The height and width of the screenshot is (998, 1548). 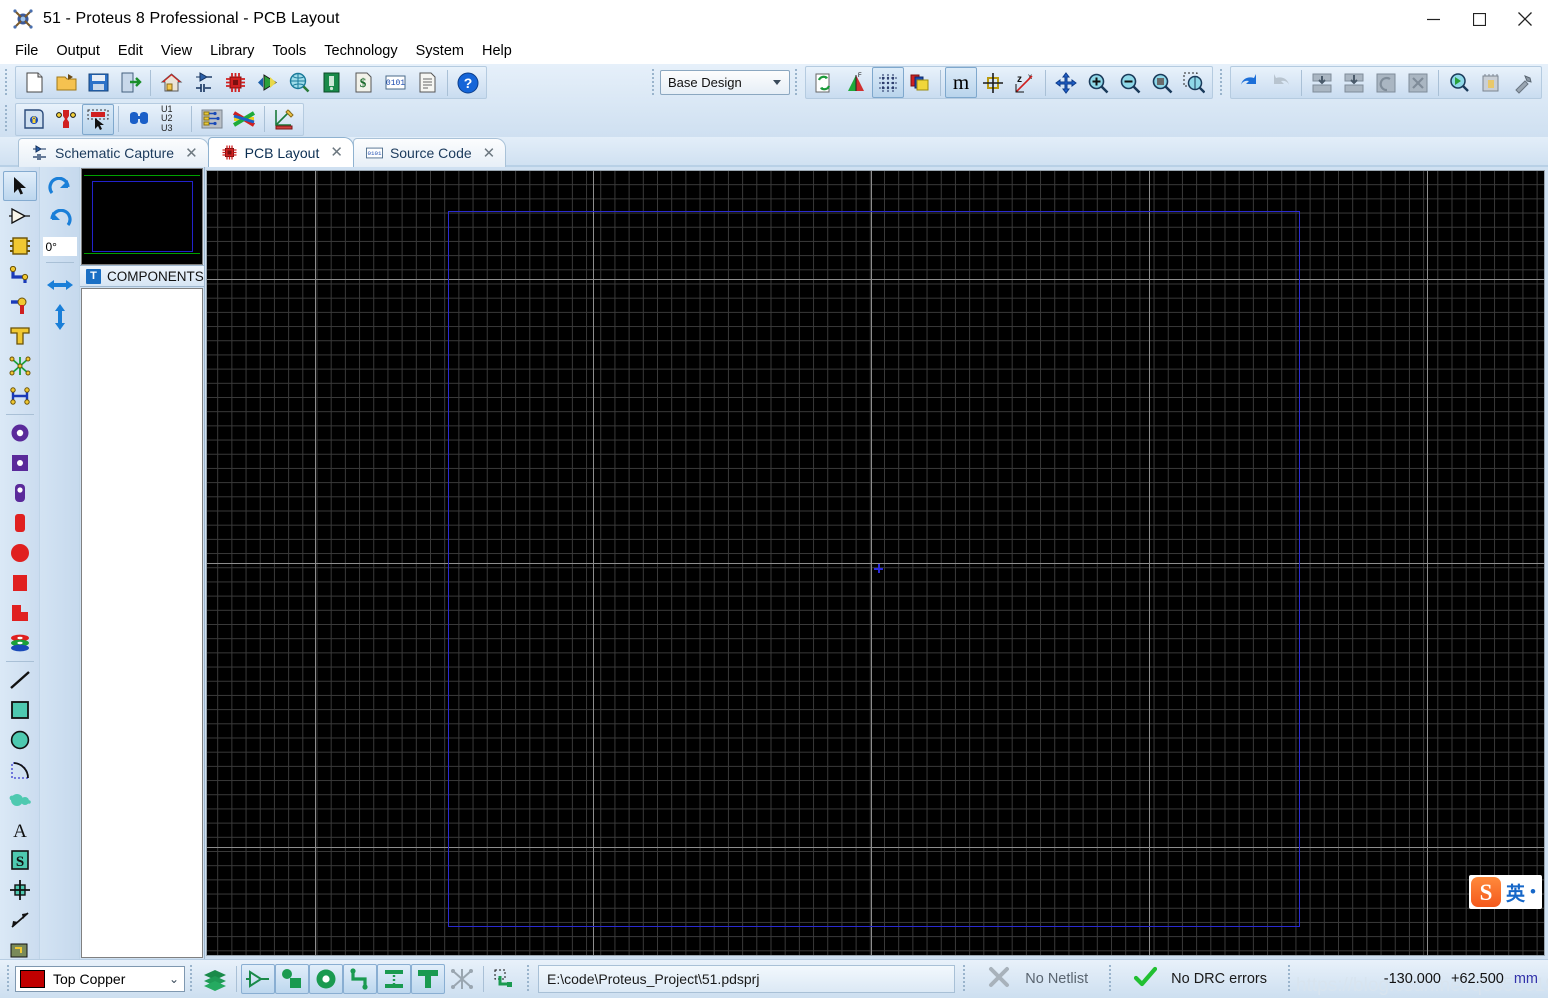 What do you see at coordinates (66, 82) in the screenshot?
I see `open-project-icon` at bounding box center [66, 82].